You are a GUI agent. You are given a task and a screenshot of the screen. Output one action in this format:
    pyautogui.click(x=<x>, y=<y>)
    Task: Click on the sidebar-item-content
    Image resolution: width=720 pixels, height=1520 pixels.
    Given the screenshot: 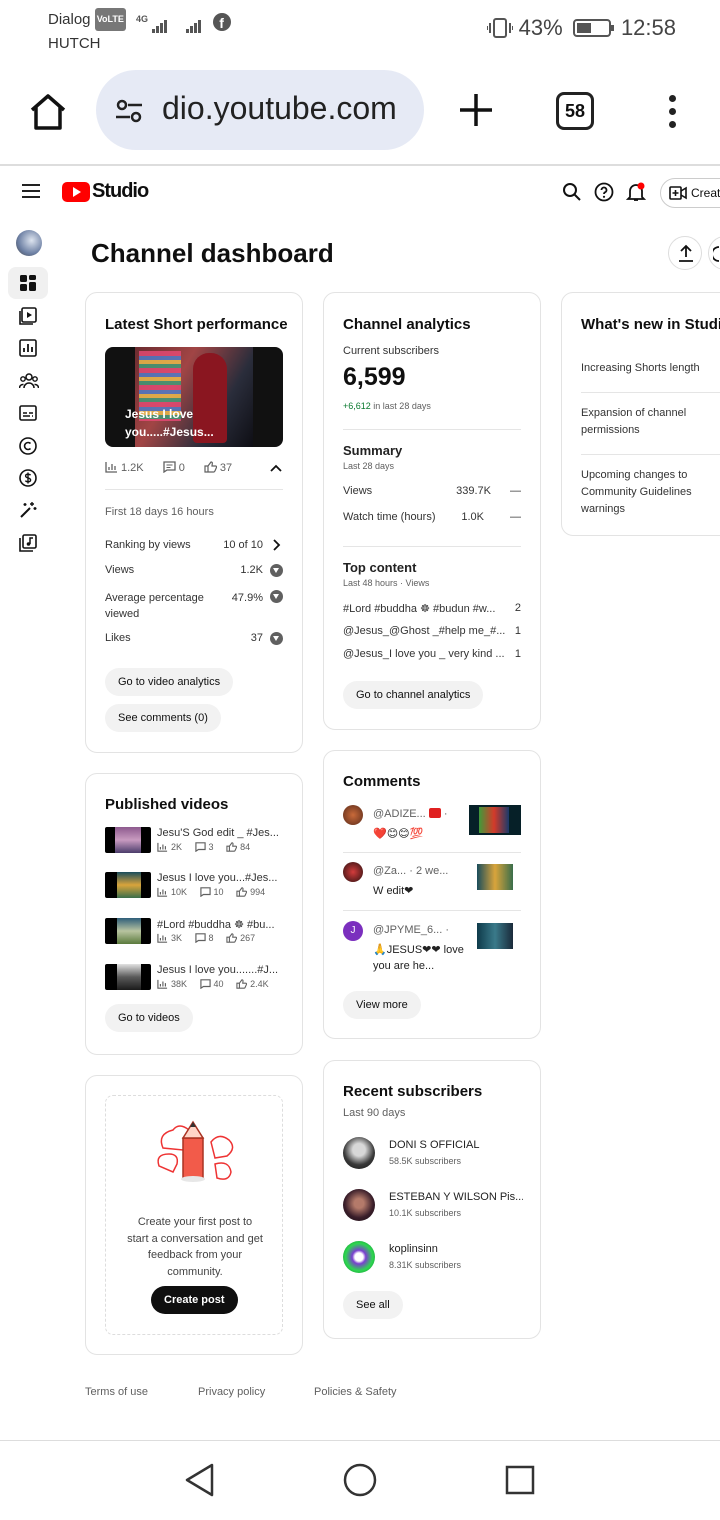 What is the action you would take?
    pyautogui.click(x=28, y=316)
    